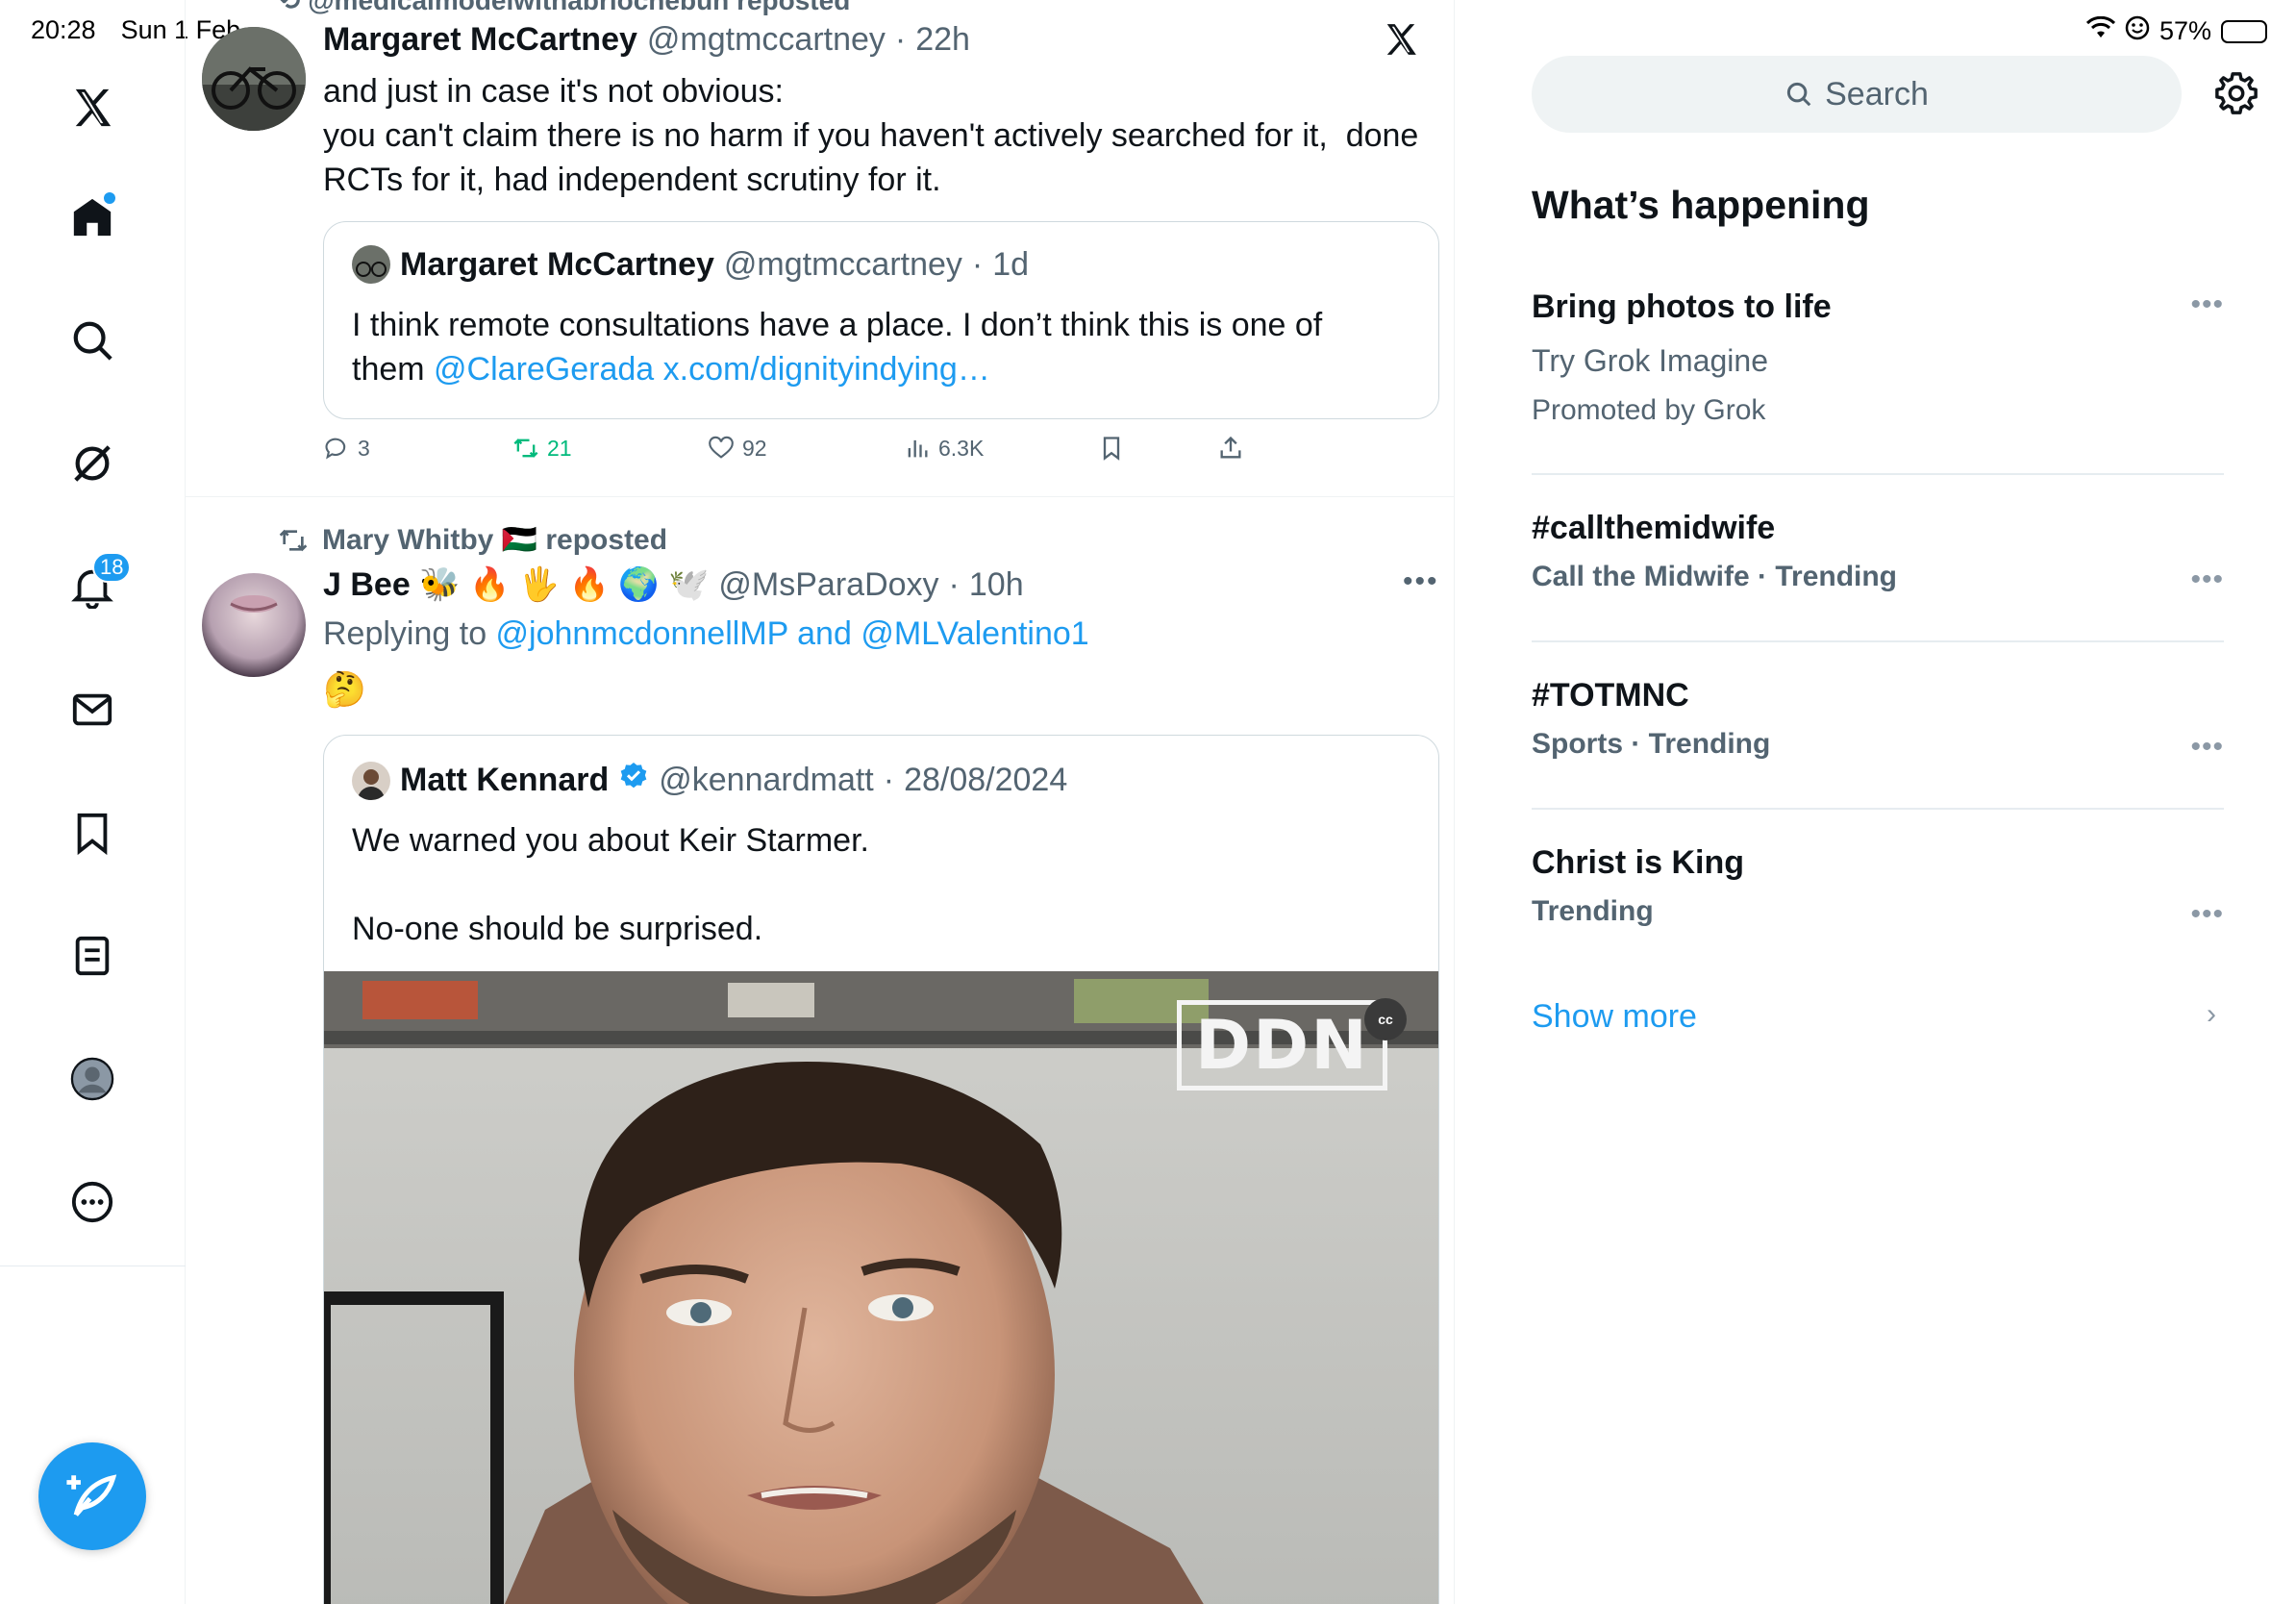 The height and width of the screenshot is (1604, 2296). I want to click on timestamp: 1d, so click(1011, 264).